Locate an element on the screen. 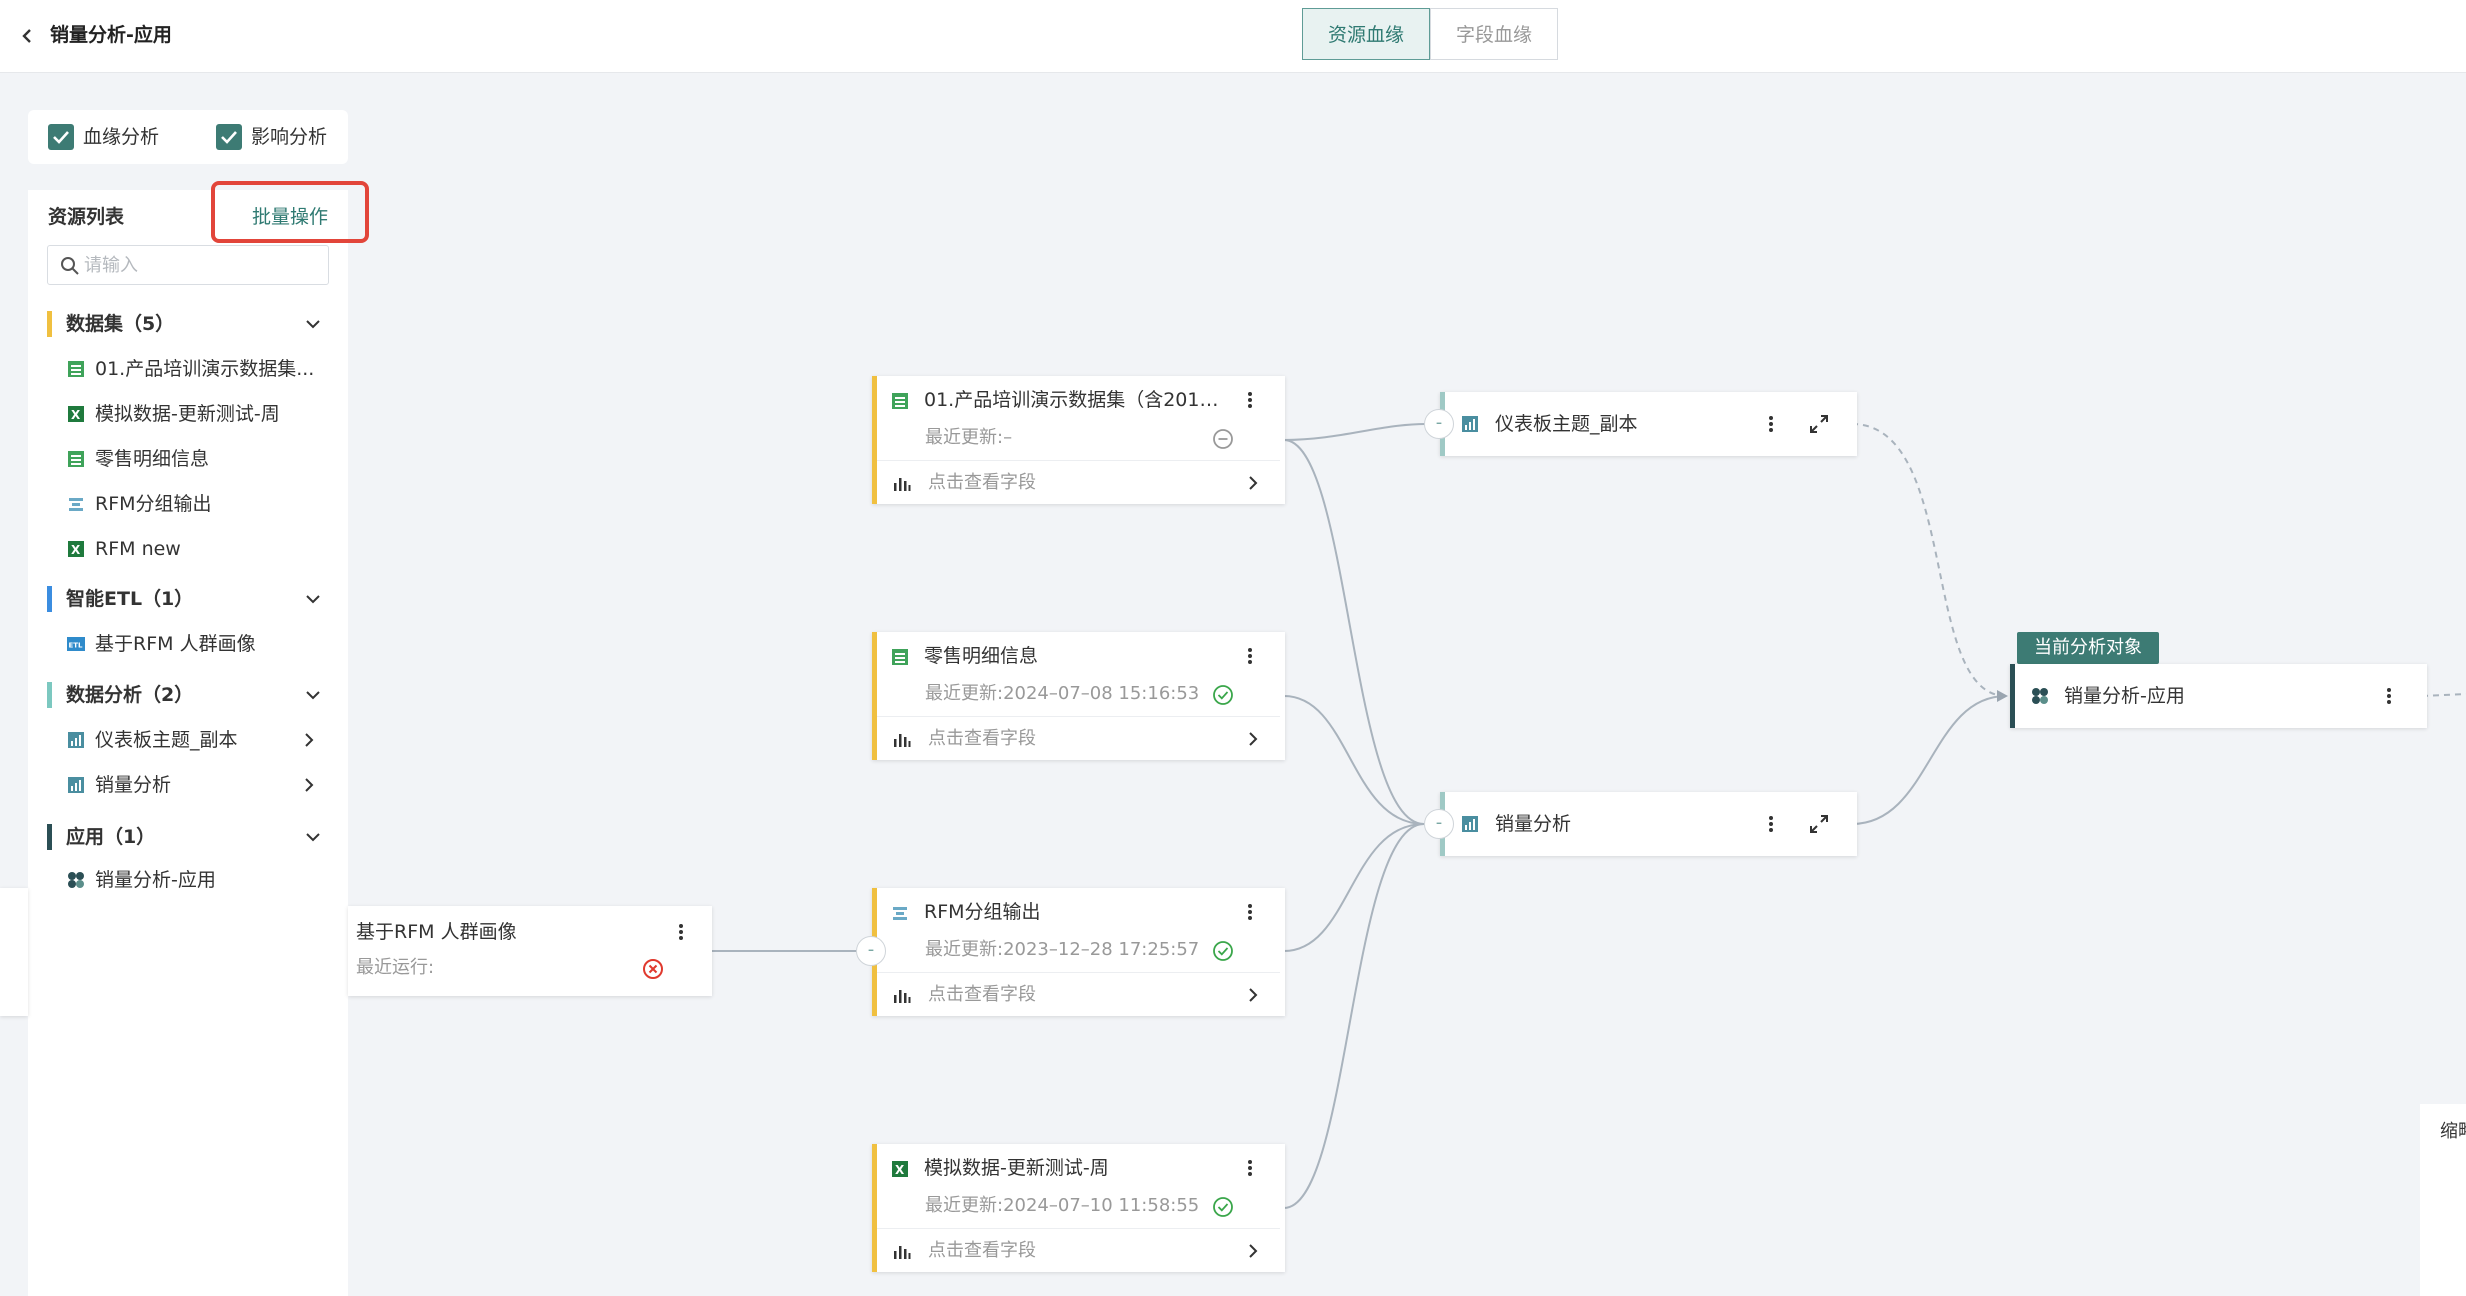 The height and width of the screenshot is (1296, 2466). group-analysis-label: 数据分析（2） is located at coordinates (129, 695).